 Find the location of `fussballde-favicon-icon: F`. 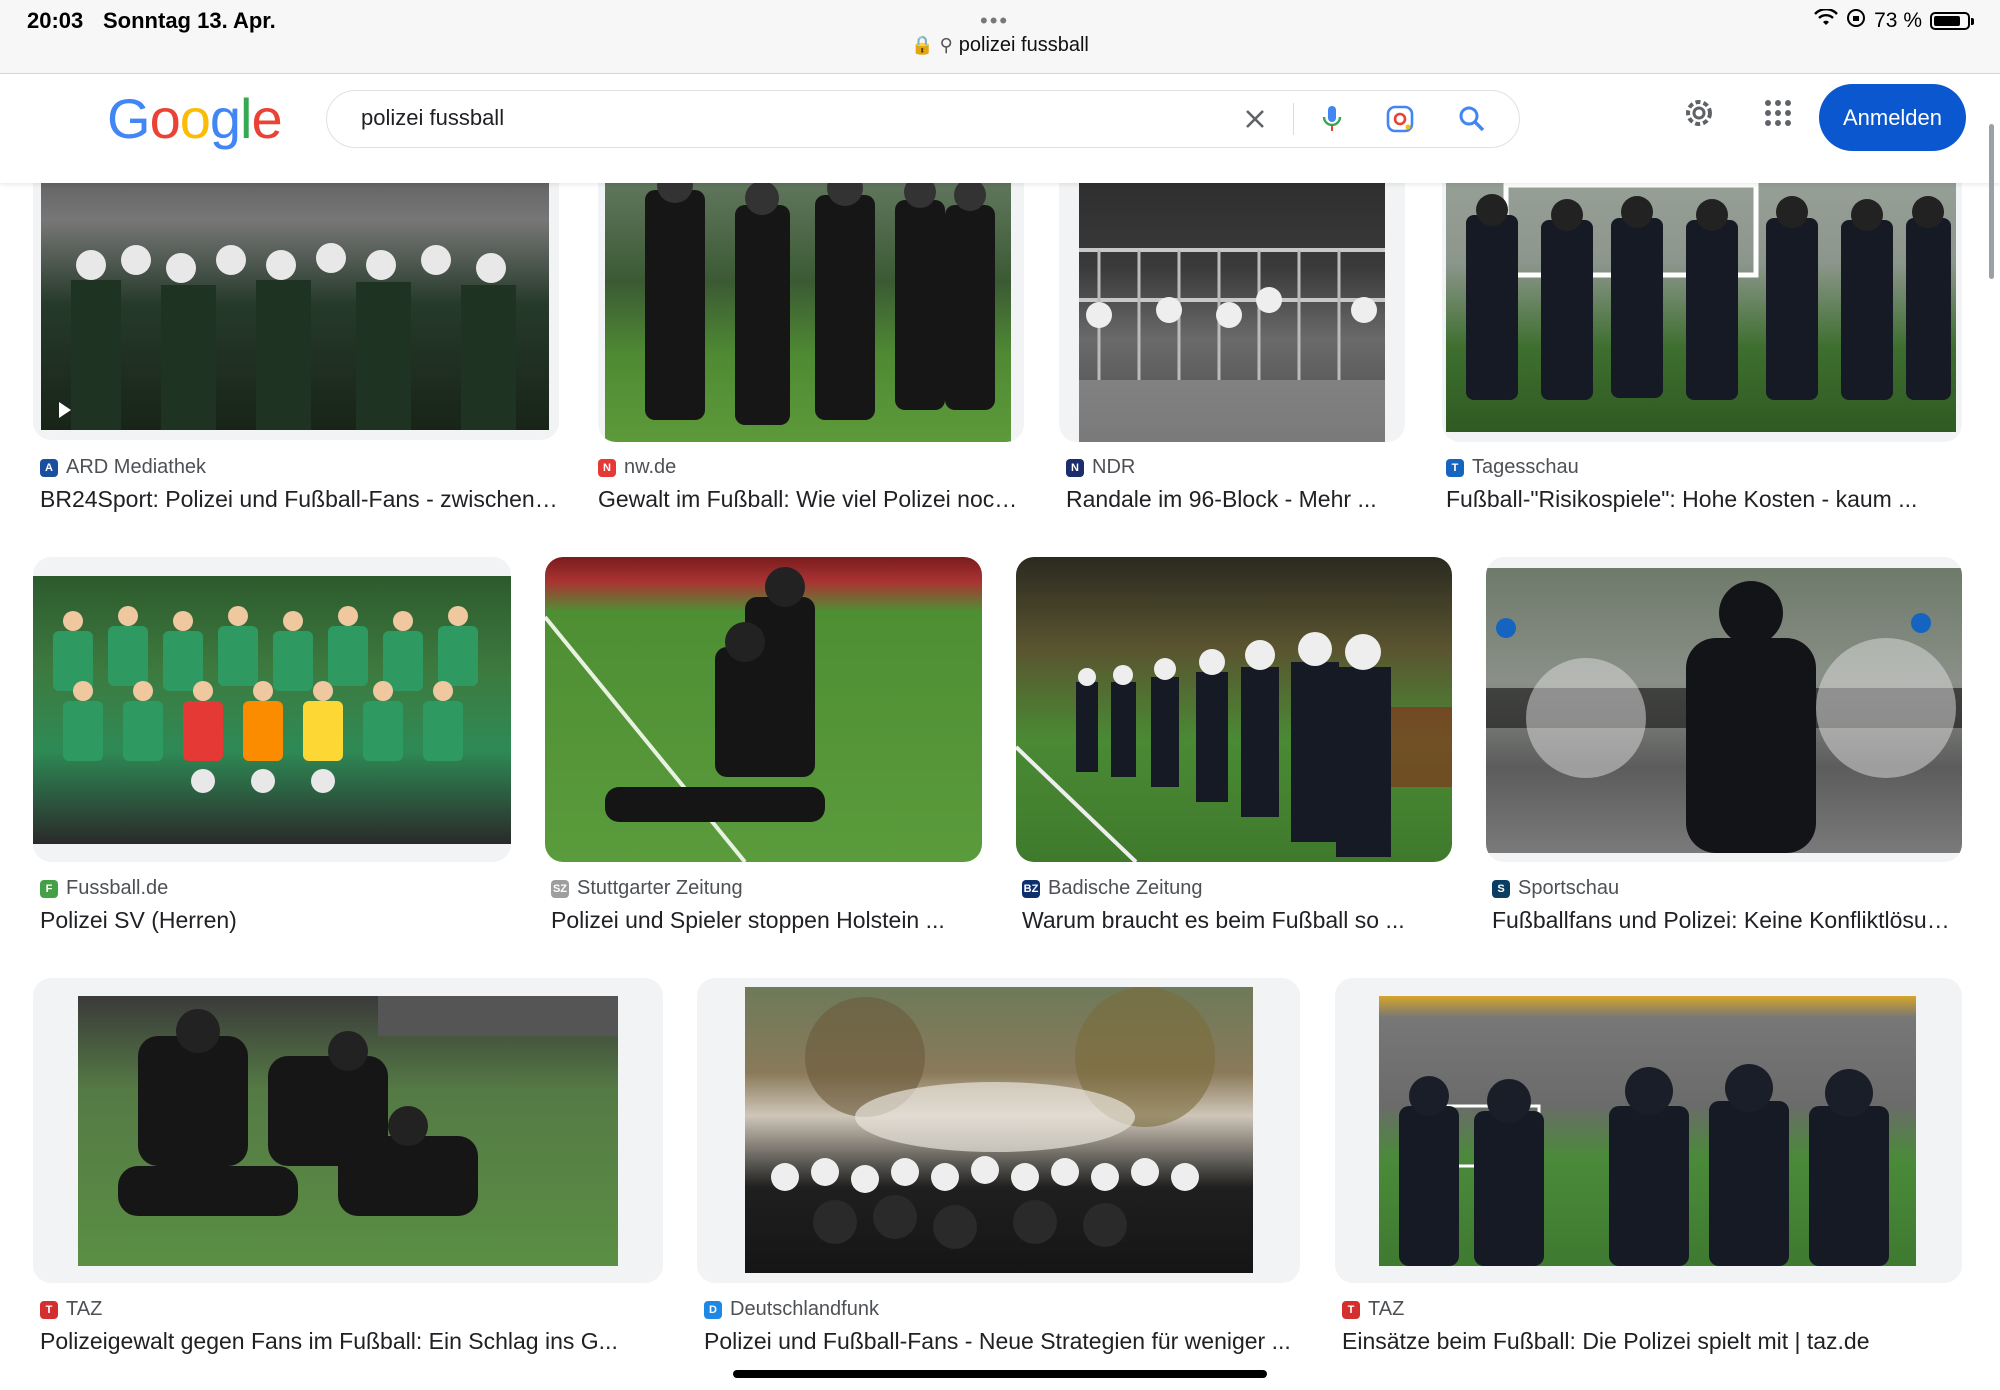

fussballde-favicon-icon: F is located at coordinates (49, 888).